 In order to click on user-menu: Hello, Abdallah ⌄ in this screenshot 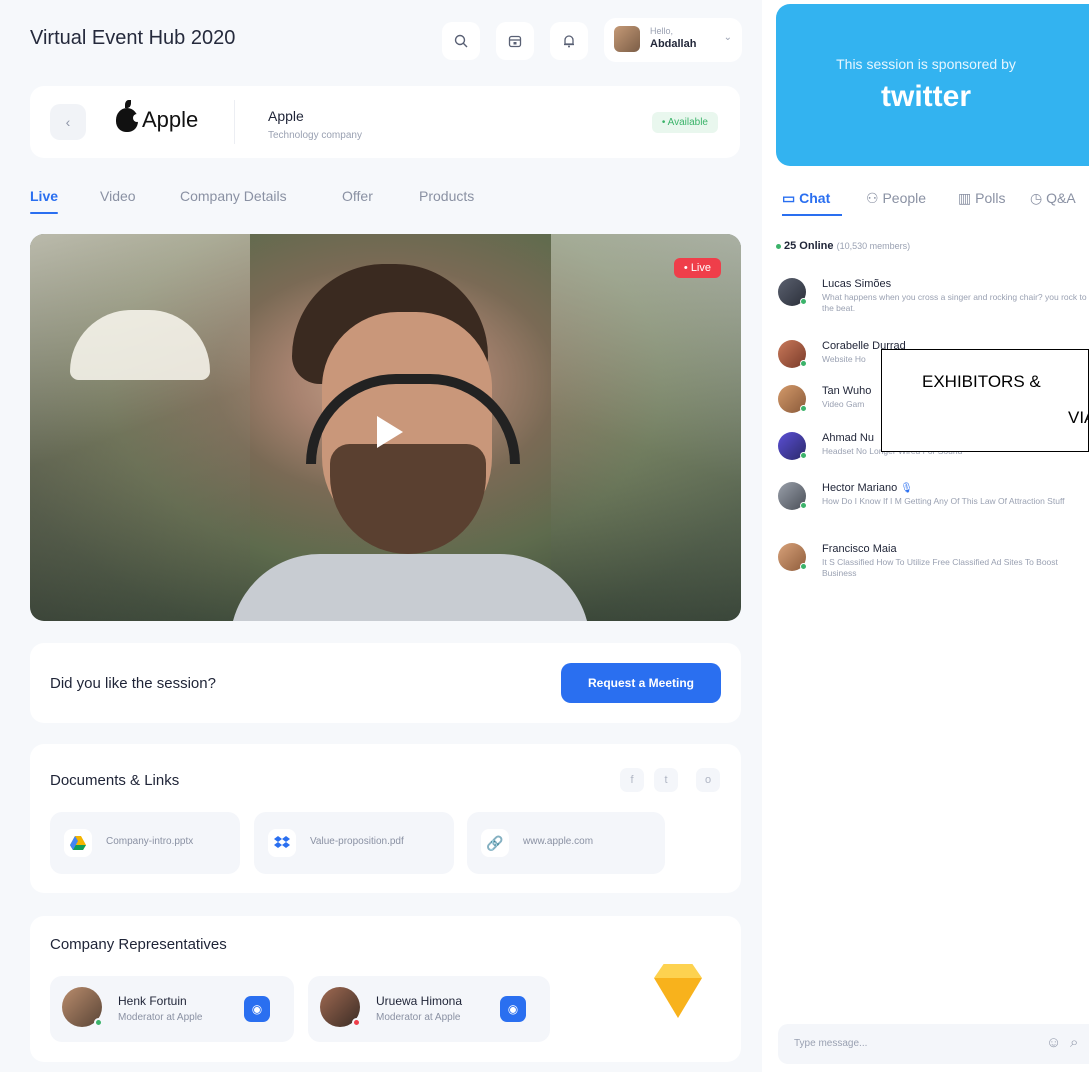, I will do `click(673, 40)`.